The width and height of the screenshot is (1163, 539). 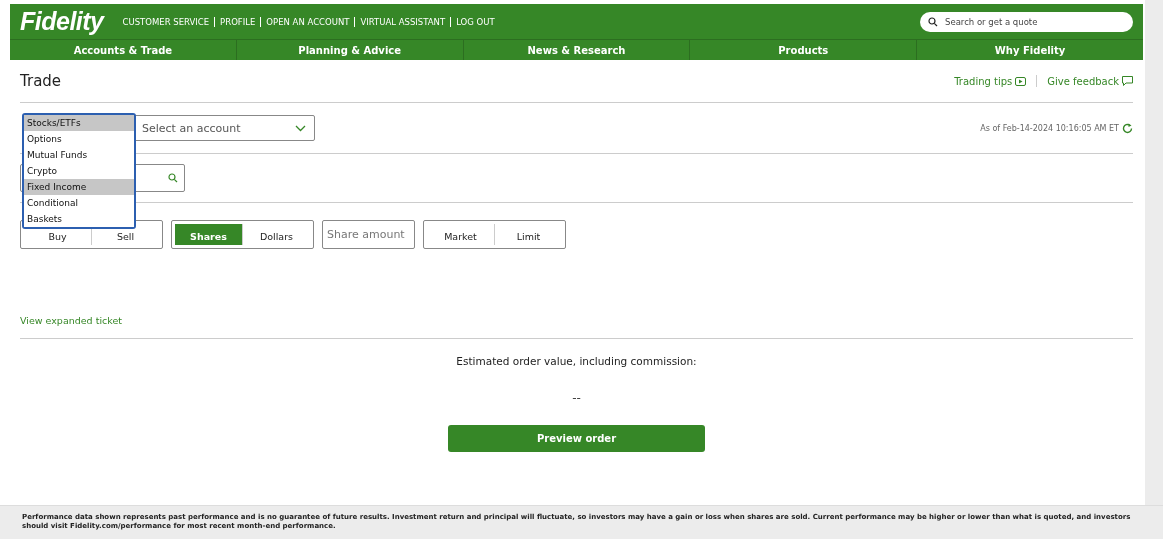 What do you see at coordinates (1049, 128) in the screenshot?
I see `timestamp: As of Feb-14-2024 10:16:05 AM ET` at bounding box center [1049, 128].